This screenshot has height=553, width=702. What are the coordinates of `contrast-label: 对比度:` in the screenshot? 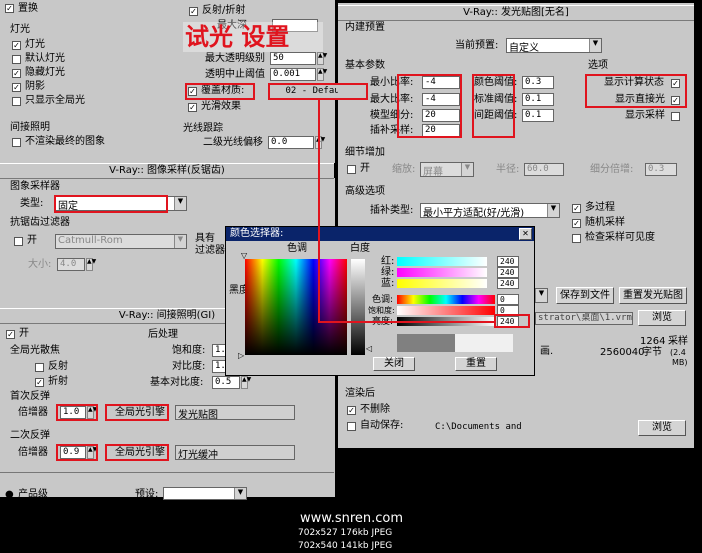 It's located at (189, 366).